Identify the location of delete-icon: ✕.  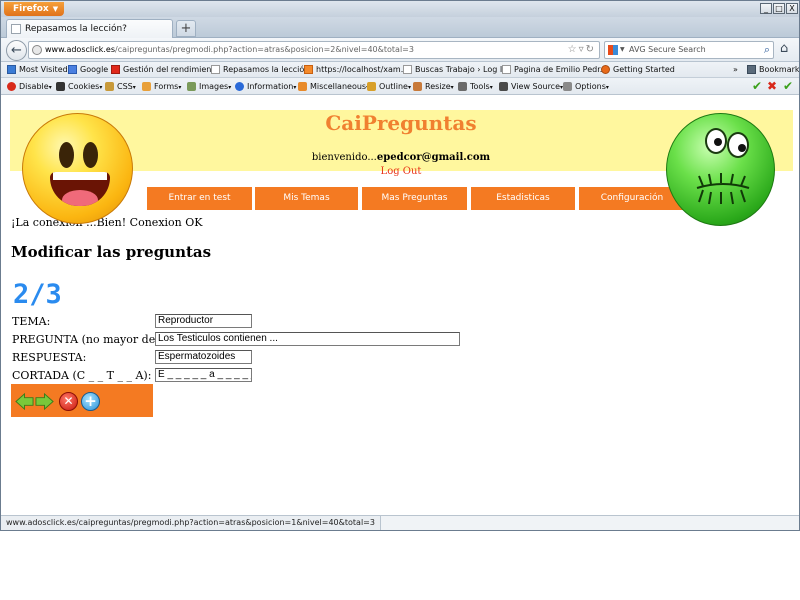
(68, 401).